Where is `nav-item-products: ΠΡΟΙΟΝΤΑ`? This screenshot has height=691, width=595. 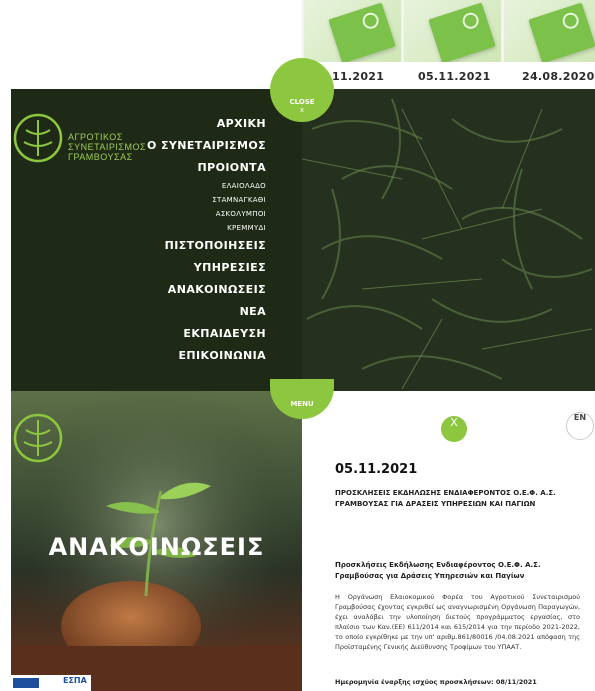
nav-item-products: ΠΡΟΙΟΝΤΑ is located at coordinates (163, 168).